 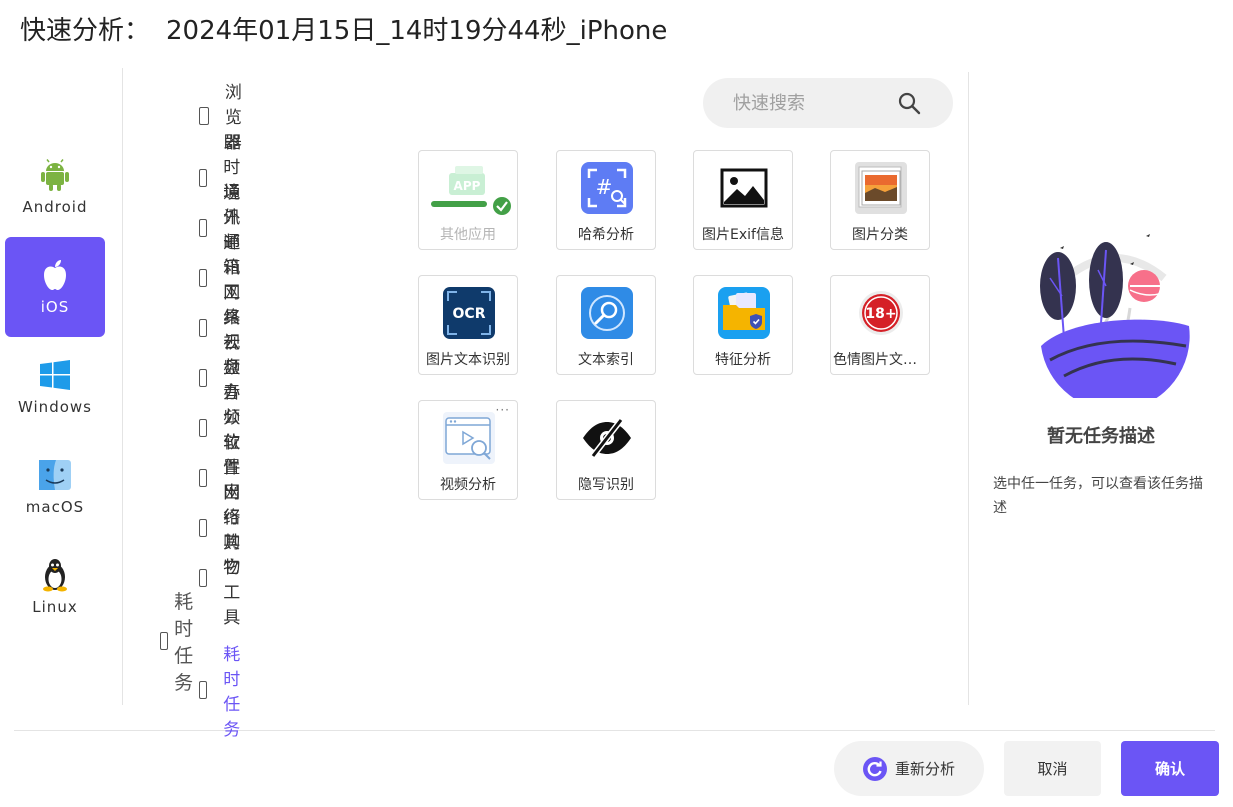 I want to click on reanalyze-label: 重新分析, so click(x=924, y=769).